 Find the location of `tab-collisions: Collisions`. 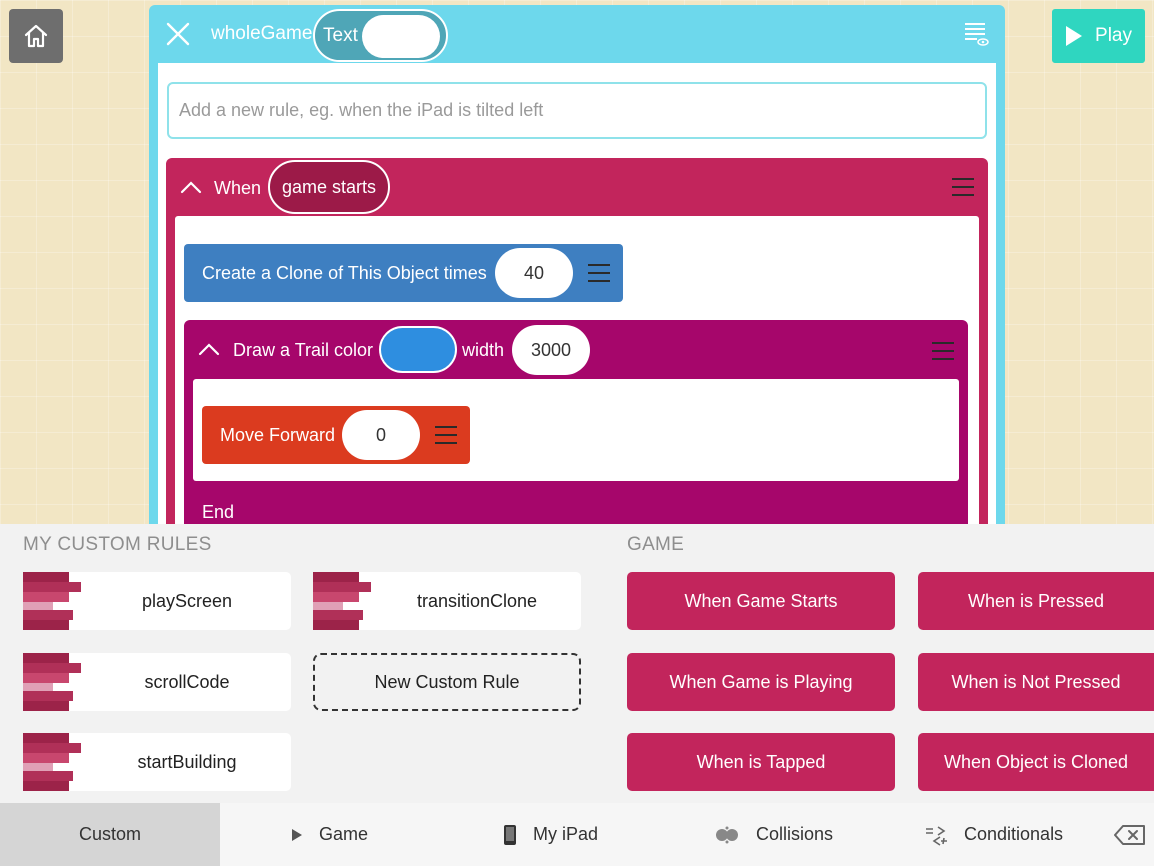

tab-collisions: Collisions is located at coordinates (773, 834).